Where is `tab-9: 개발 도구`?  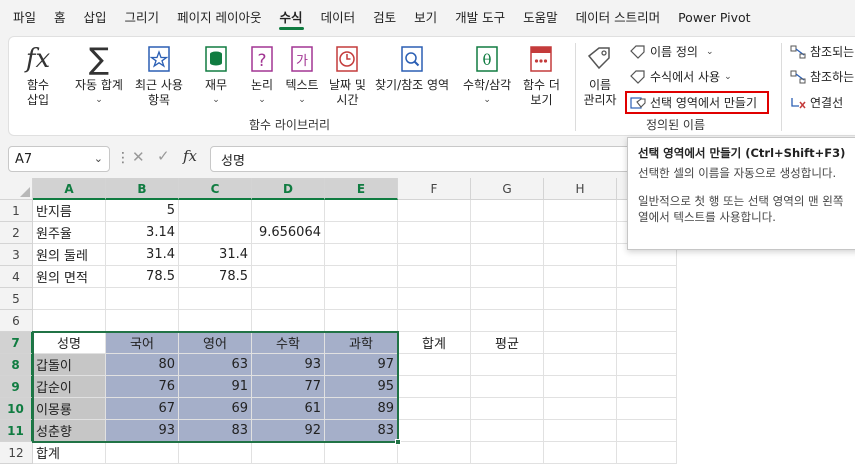
tab-9: 개발 도구 is located at coordinates (480, 17).